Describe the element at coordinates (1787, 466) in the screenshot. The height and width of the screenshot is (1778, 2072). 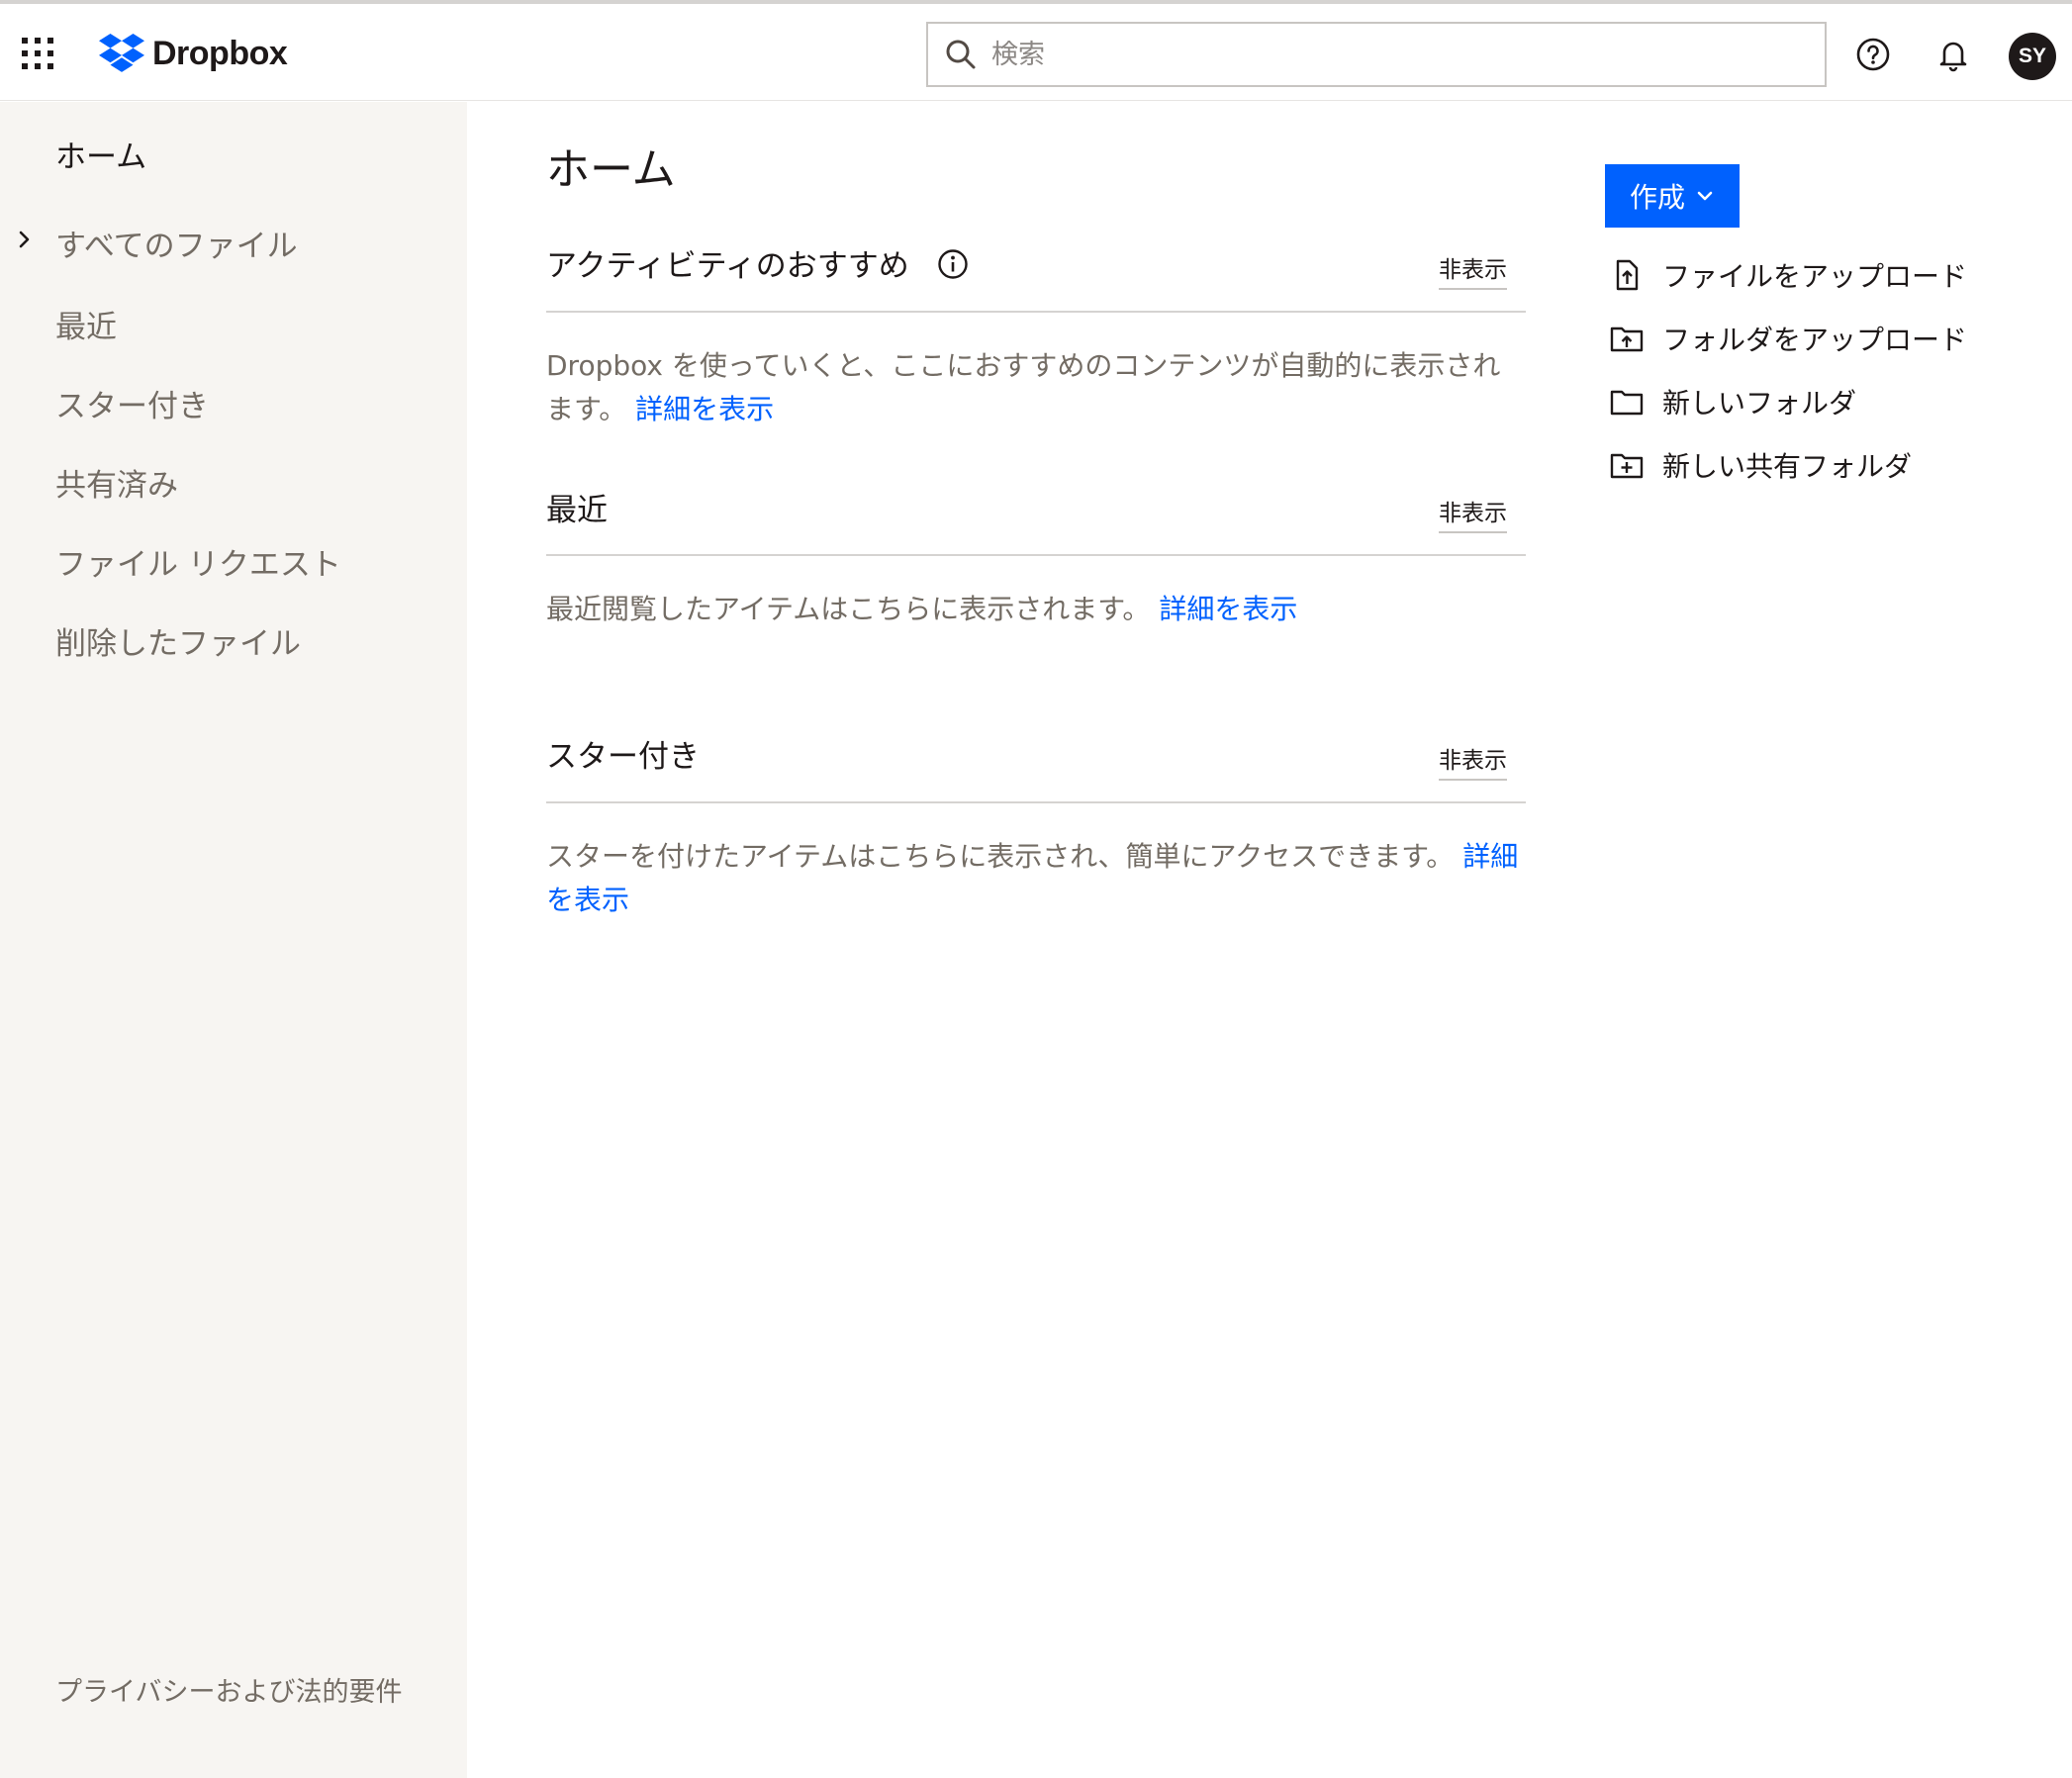
I see `new-shared-folder-label: 新しい共有フォルダ` at that location.